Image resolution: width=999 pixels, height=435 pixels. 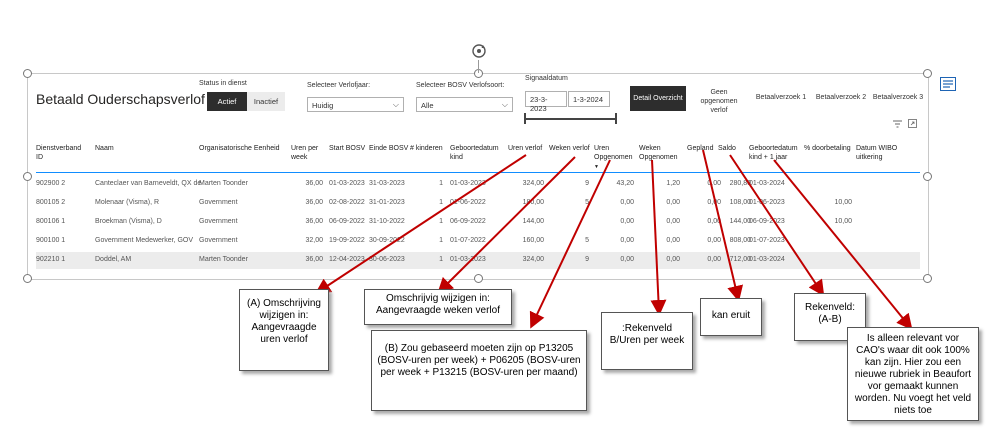 I want to click on callout-kan-eruit: kan eruit, so click(x=731, y=317).